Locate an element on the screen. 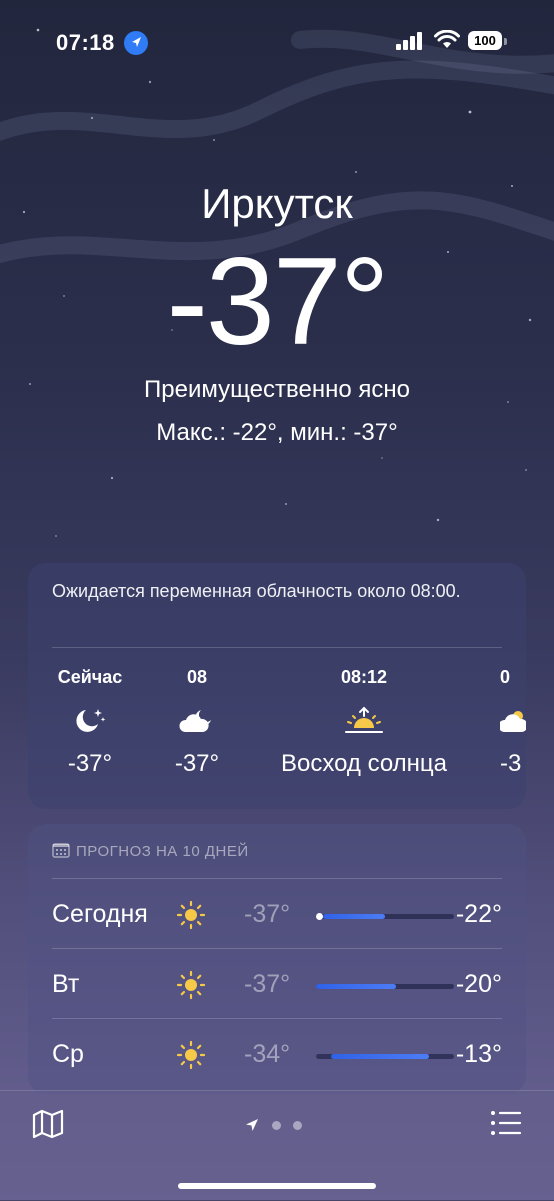  hour-item: 08 -37° is located at coordinates (197, 722).